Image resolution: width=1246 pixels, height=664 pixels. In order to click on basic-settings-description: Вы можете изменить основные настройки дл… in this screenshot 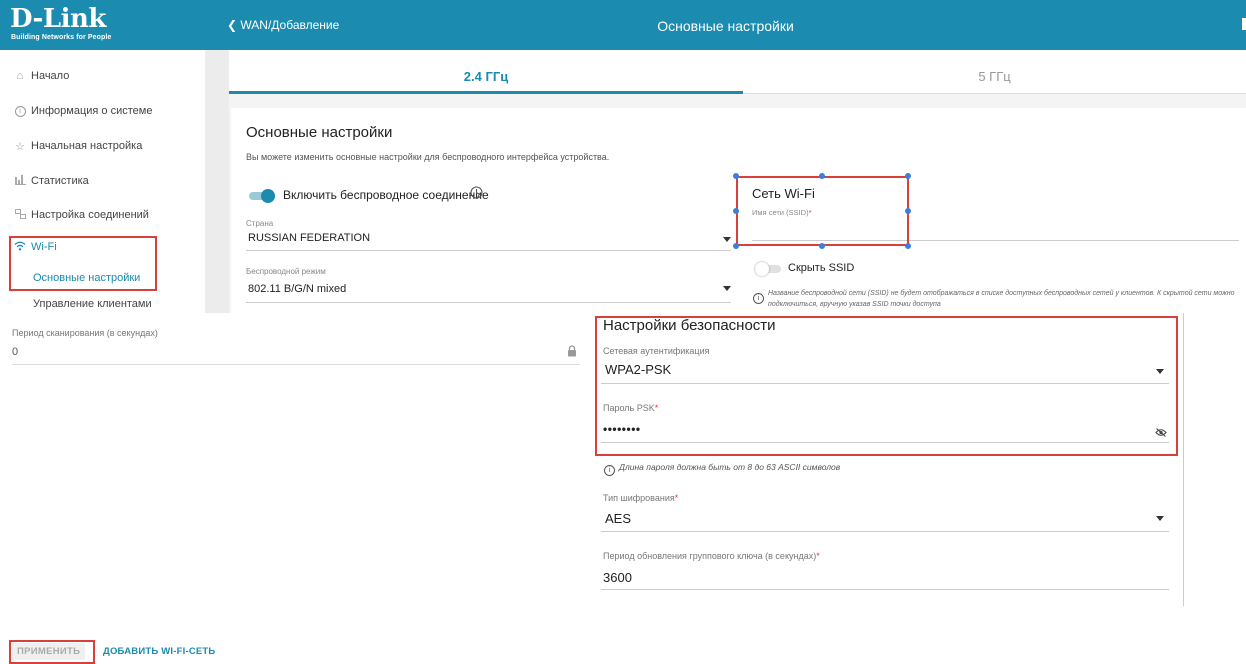, I will do `click(428, 157)`.